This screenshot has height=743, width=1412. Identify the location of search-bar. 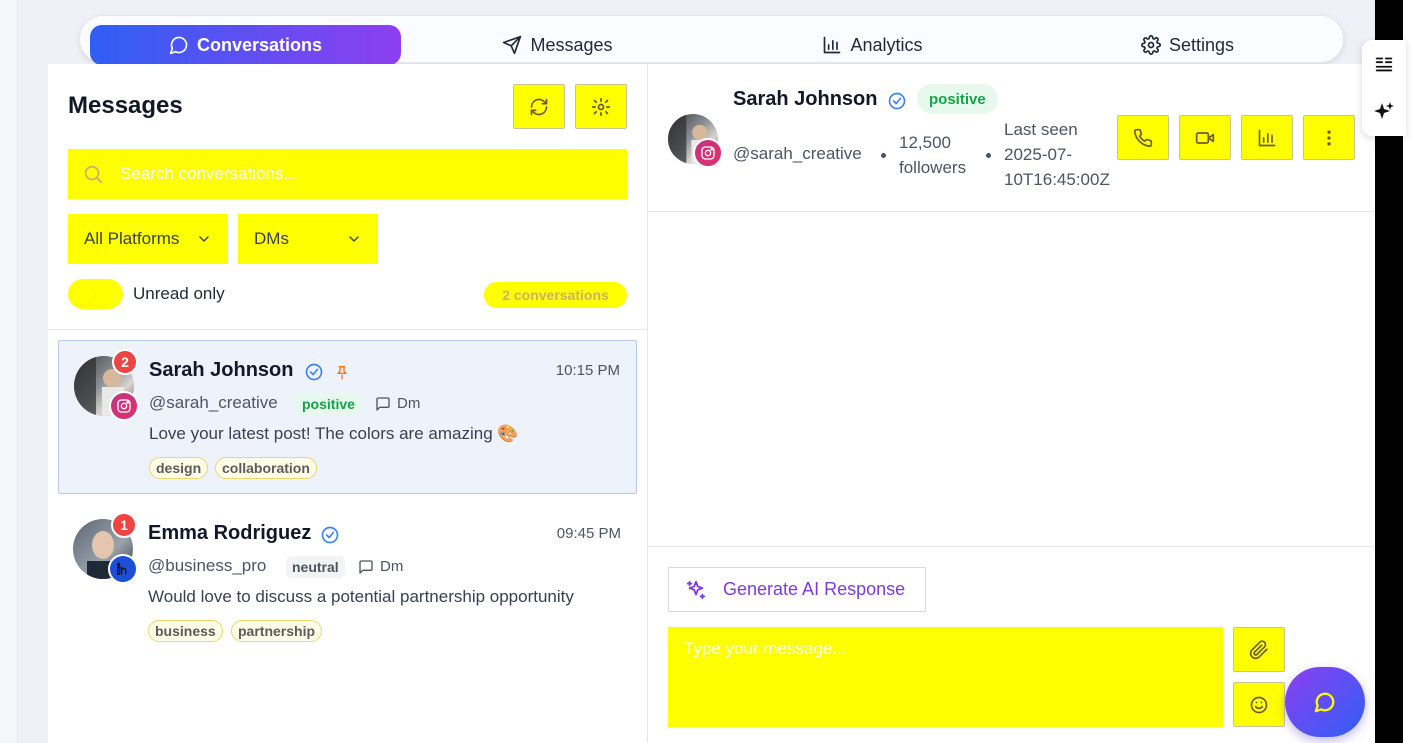
(347, 174).